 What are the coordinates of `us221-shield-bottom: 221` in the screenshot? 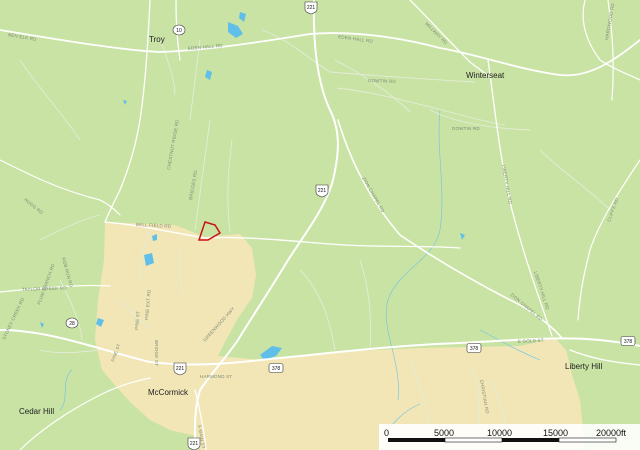 It's located at (194, 443).